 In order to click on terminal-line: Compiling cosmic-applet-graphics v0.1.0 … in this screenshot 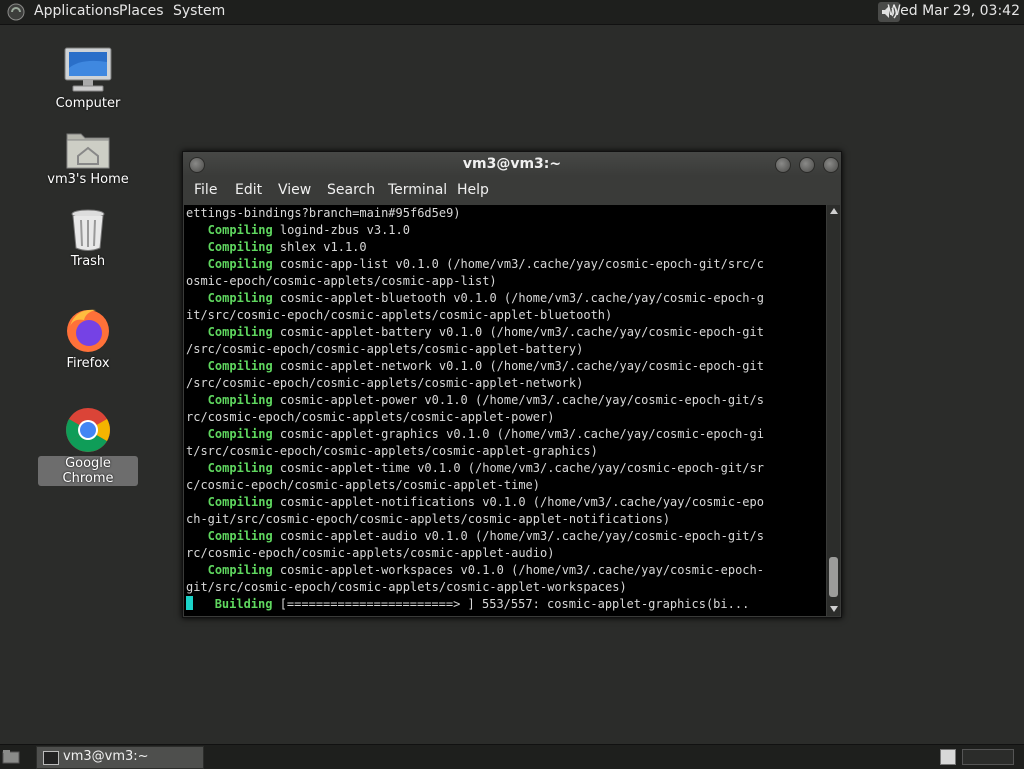, I will do `click(475, 434)`.